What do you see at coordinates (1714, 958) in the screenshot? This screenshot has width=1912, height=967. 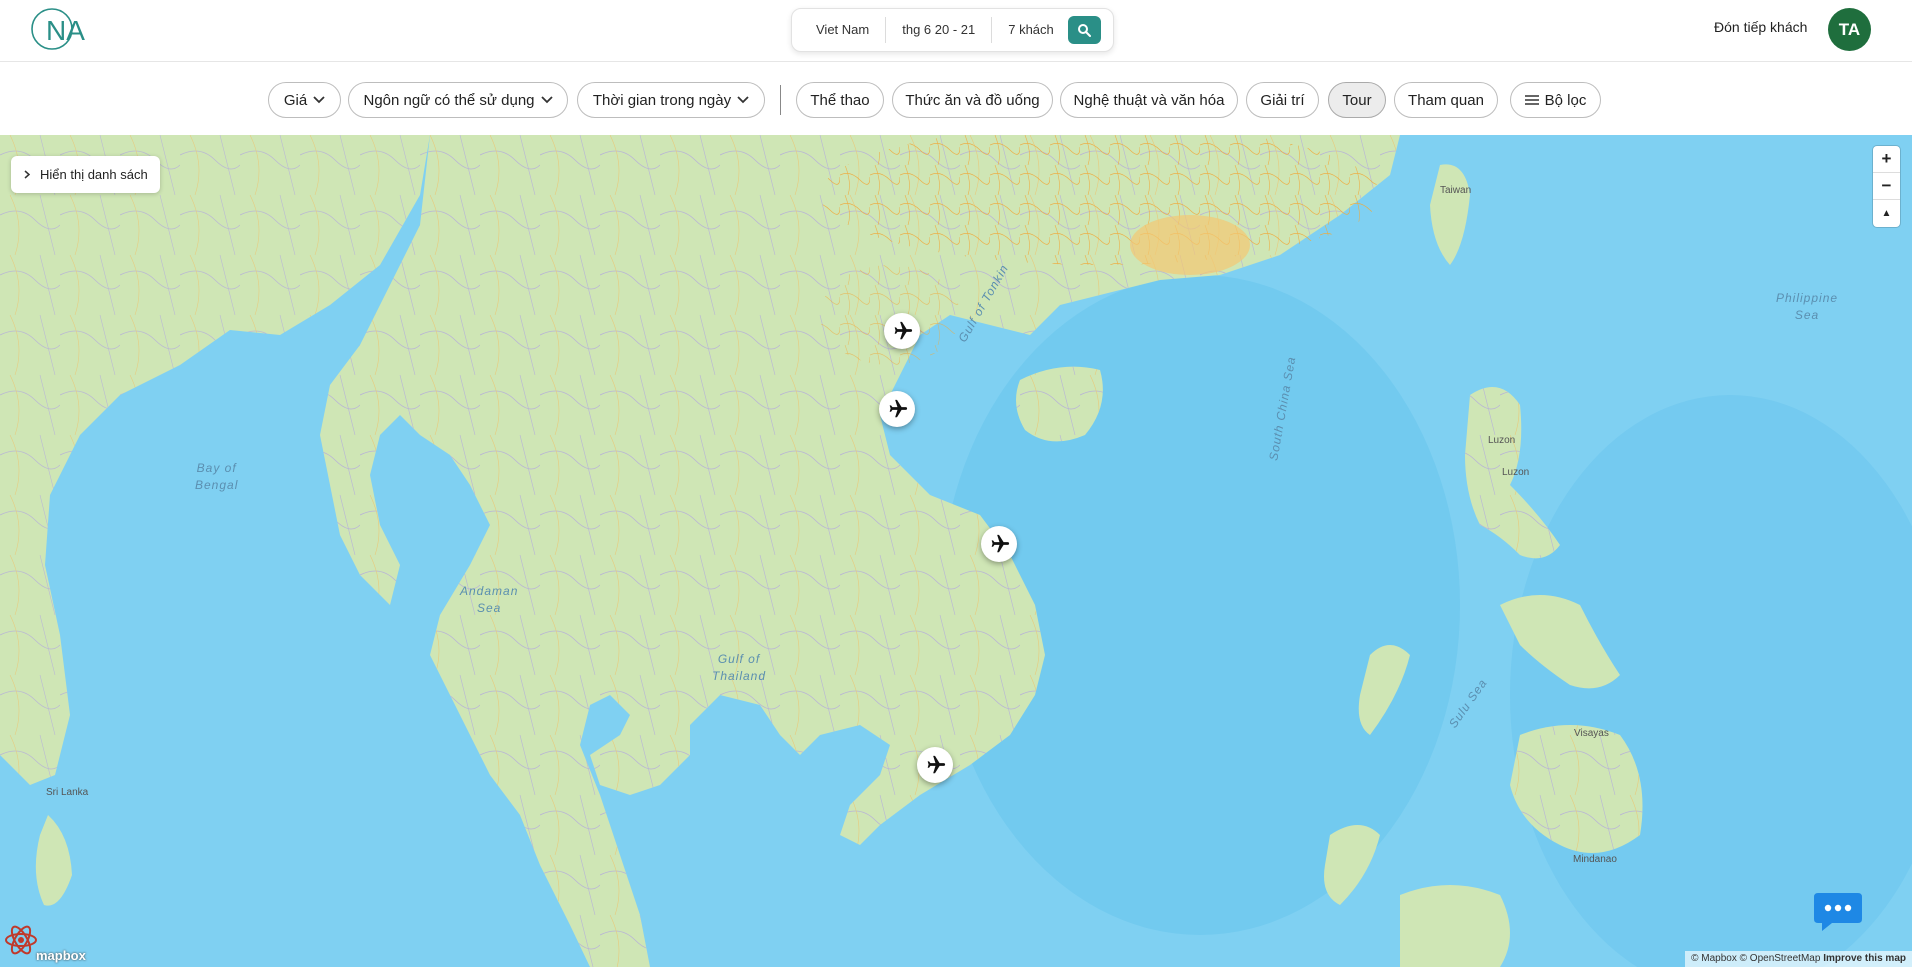 I see `attribution-mapbox: © Mapbox` at bounding box center [1714, 958].